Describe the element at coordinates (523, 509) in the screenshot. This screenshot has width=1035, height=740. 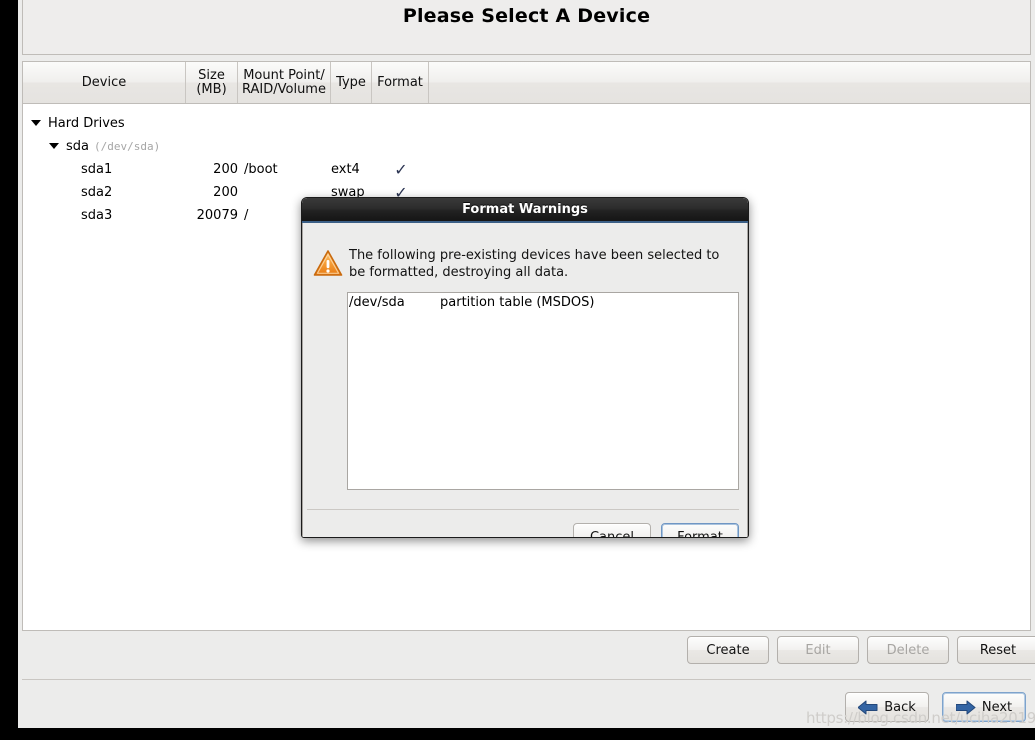
I see `dialog-divider` at that location.